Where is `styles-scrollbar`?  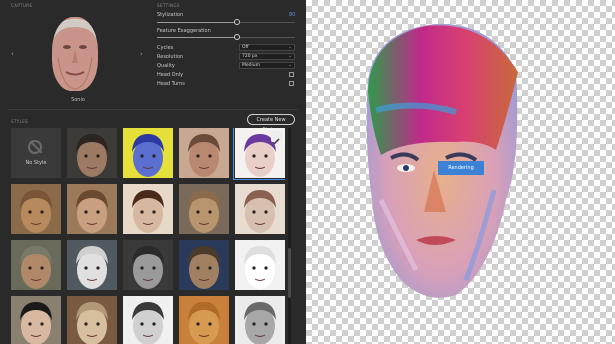 styles-scrollbar is located at coordinates (289, 236).